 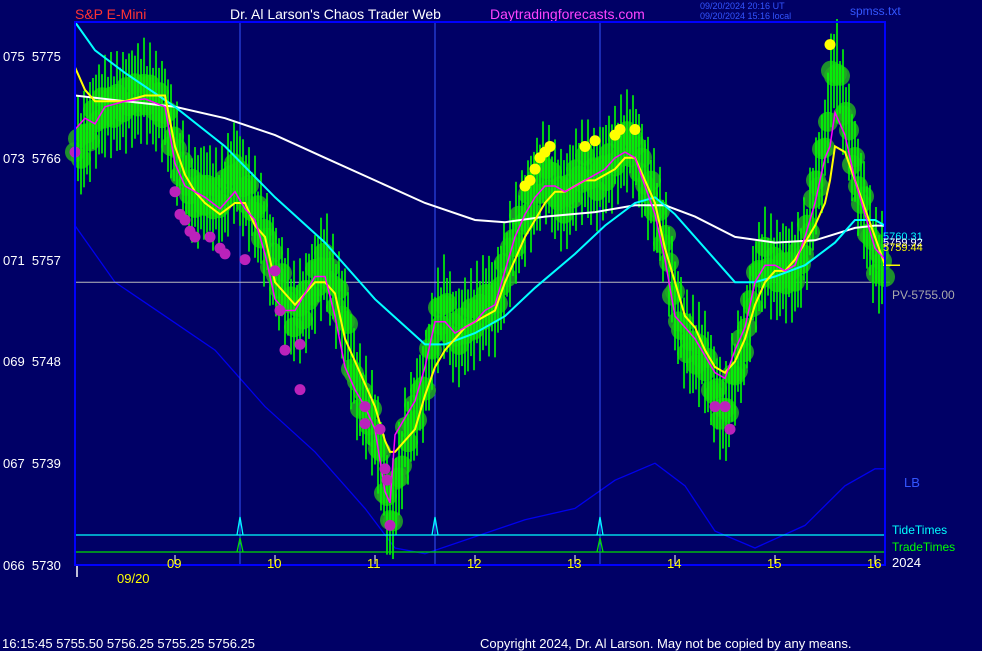 What do you see at coordinates (274, 563) in the screenshot?
I see `x-tick-label: 10` at bounding box center [274, 563].